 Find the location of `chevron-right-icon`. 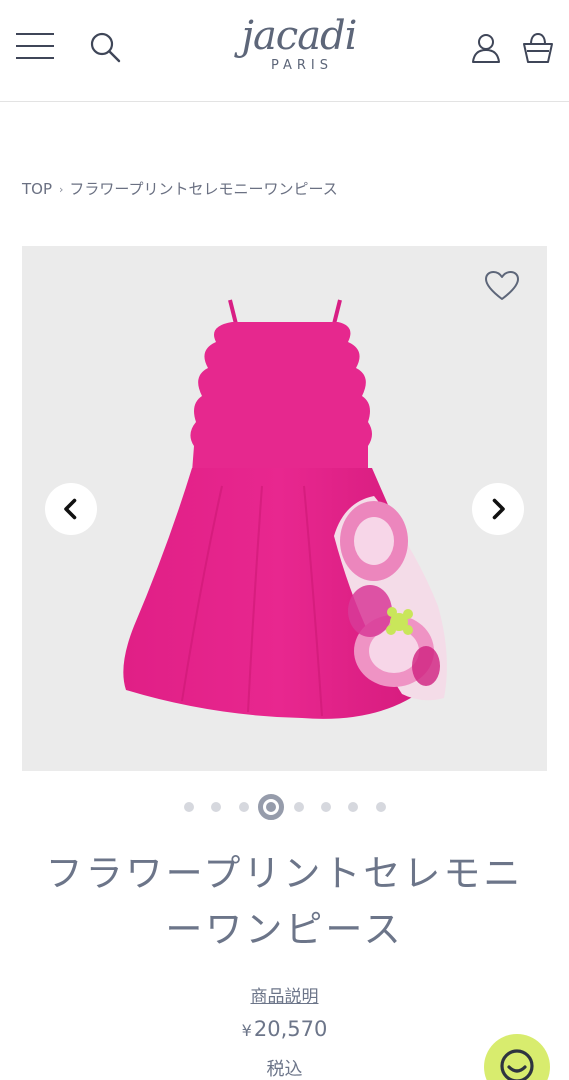

chevron-right-icon is located at coordinates (498, 509).